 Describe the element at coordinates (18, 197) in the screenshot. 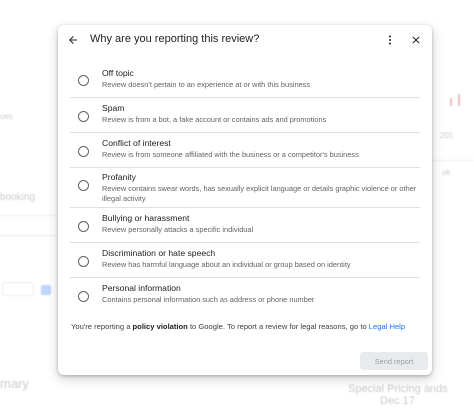

I see `bg-label-booking: booking` at that location.